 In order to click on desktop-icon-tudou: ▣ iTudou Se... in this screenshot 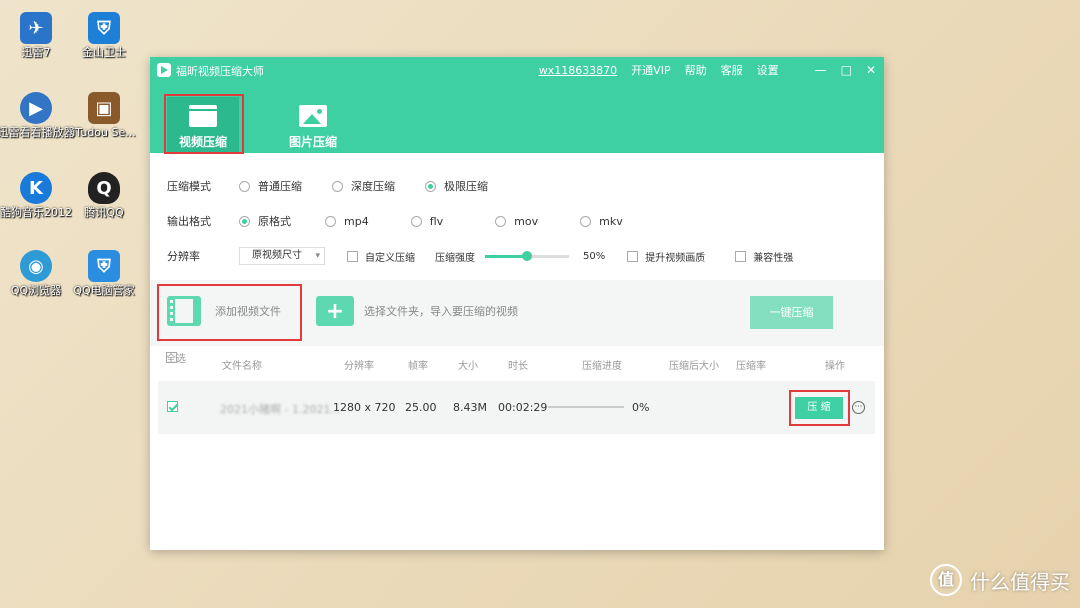, I will do `click(104, 115)`.